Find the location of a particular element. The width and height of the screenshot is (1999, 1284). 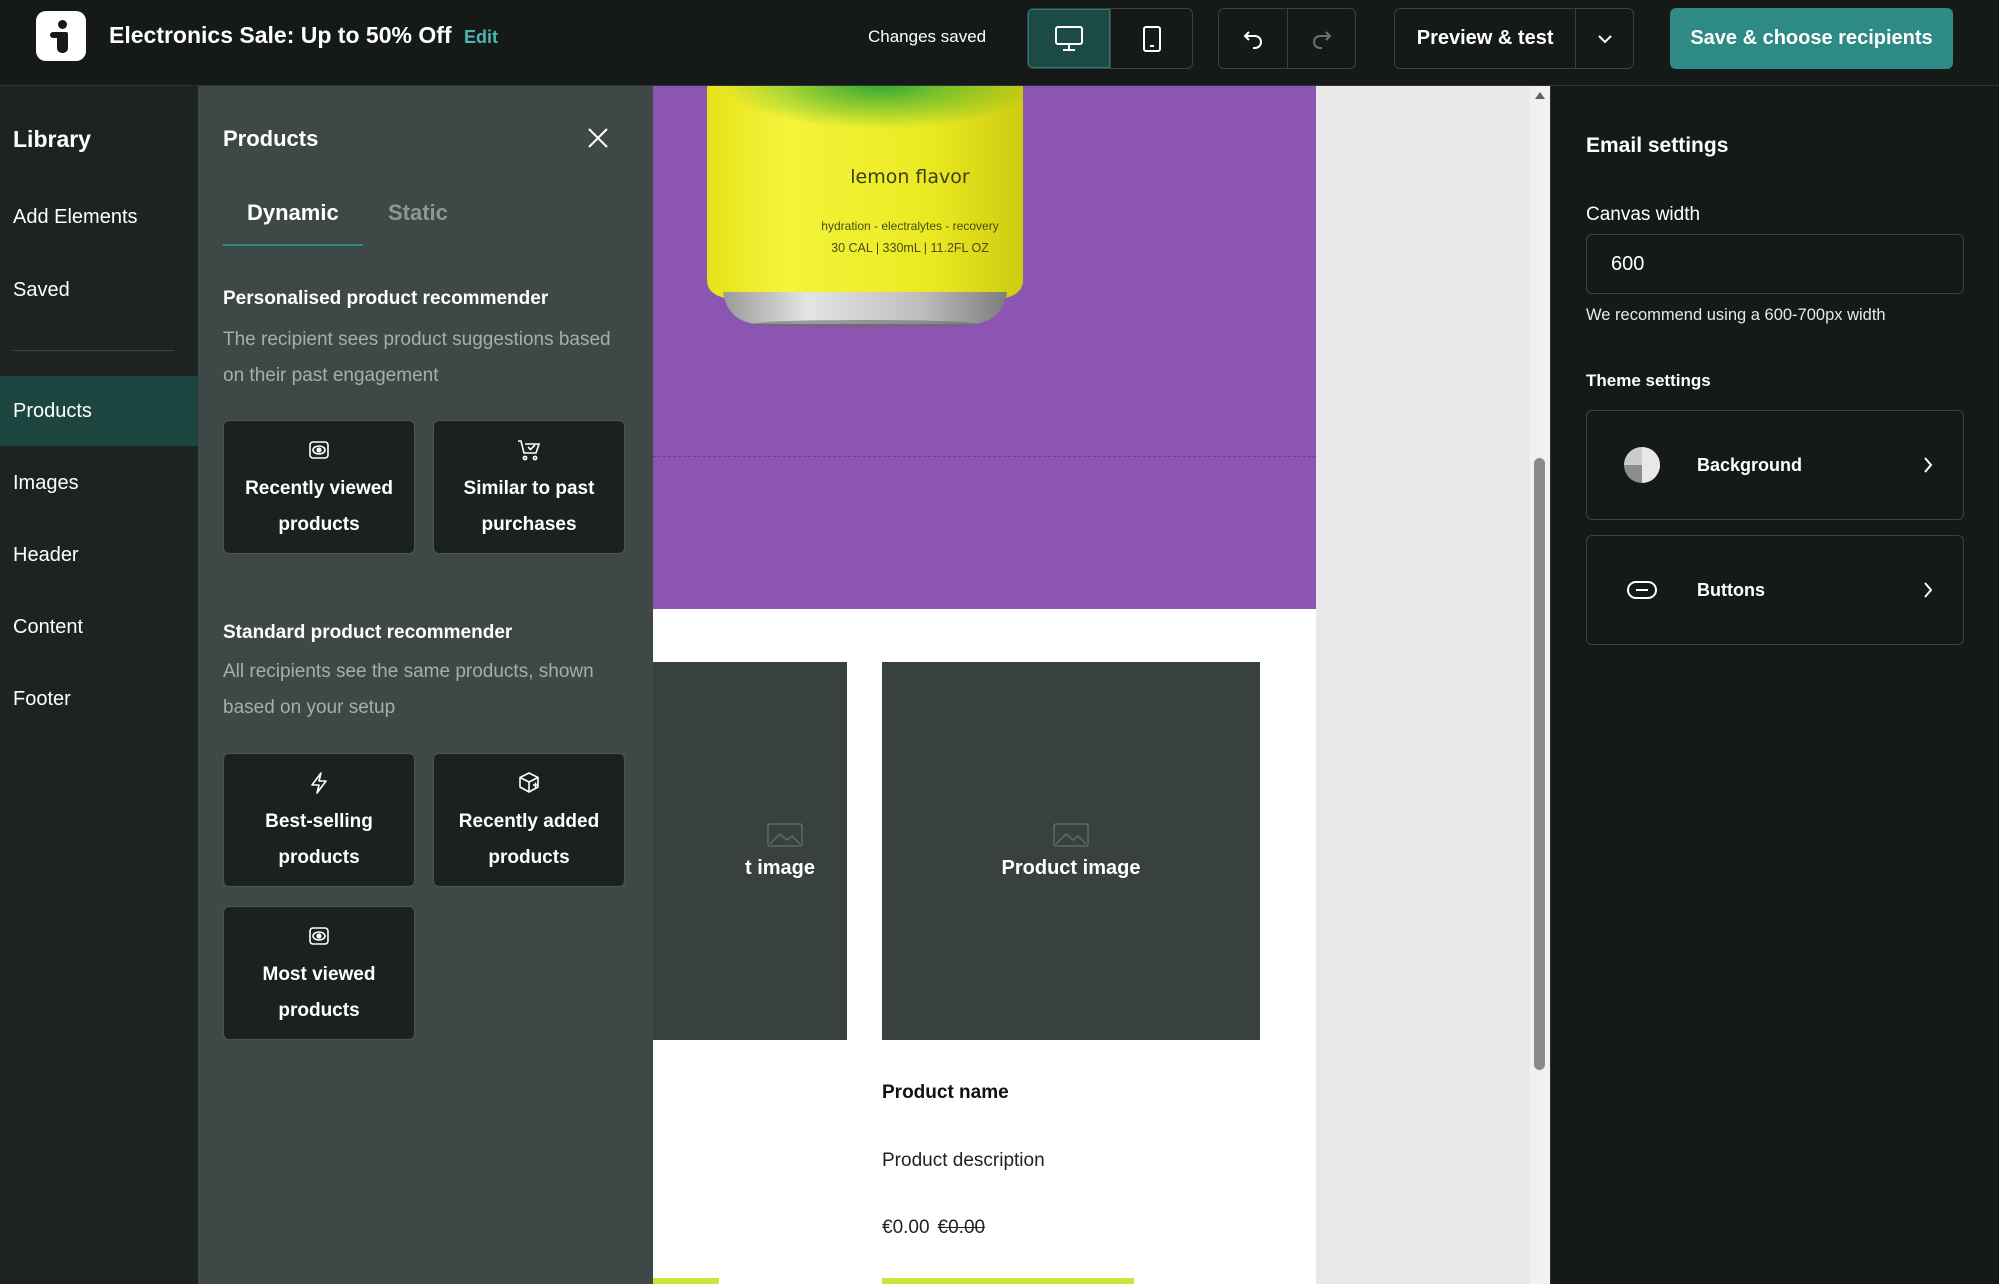

library-item-add-elements: Add Elements is located at coordinates (99, 217).